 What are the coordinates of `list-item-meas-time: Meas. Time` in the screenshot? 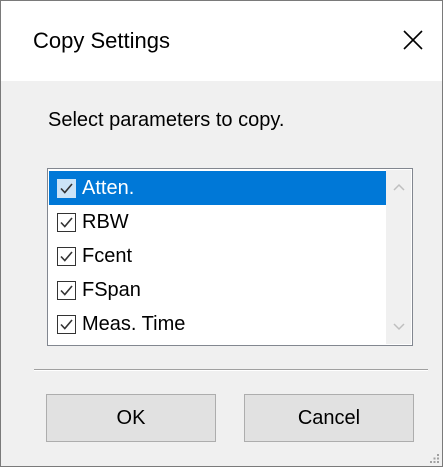 It's located at (218, 324).